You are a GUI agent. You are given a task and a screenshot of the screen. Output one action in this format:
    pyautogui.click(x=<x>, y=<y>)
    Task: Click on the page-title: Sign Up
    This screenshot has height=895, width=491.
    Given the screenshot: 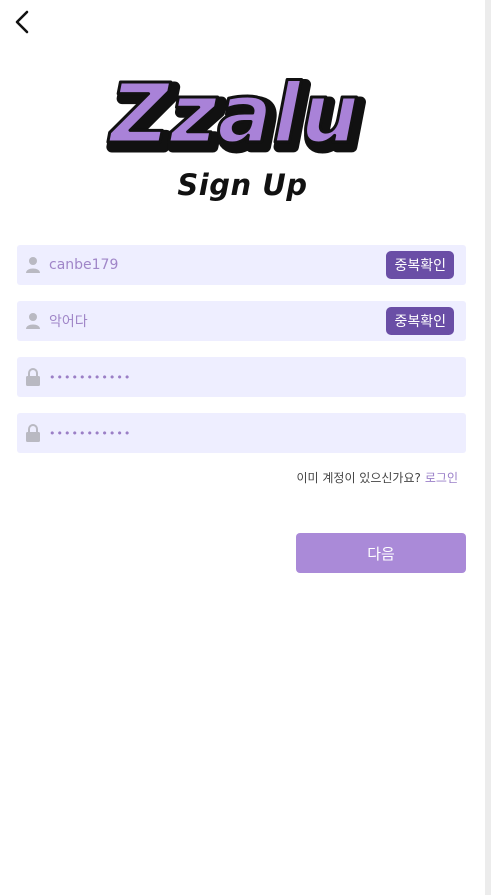 What is the action you would take?
    pyautogui.click(x=242, y=185)
    